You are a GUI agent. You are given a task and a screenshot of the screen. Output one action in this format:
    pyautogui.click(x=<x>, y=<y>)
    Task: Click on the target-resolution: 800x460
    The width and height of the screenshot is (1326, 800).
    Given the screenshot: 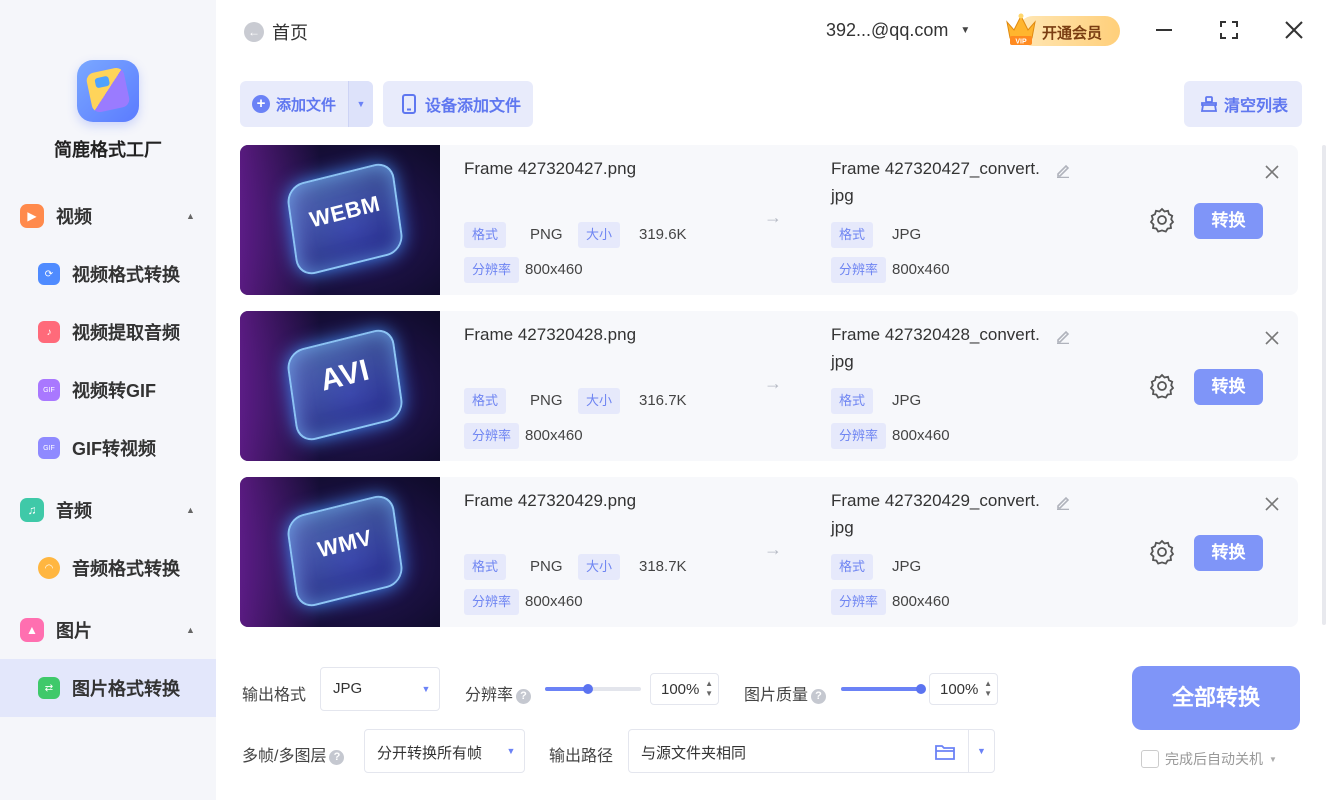 What is the action you would take?
    pyautogui.click(x=921, y=435)
    